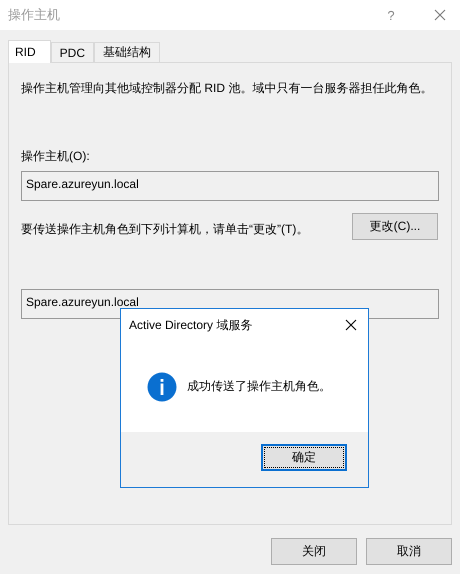 The image size is (460, 574). What do you see at coordinates (190, 325) in the screenshot?
I see `dialog-title: Active Directory 域服务` at bounding box center [190, 325].